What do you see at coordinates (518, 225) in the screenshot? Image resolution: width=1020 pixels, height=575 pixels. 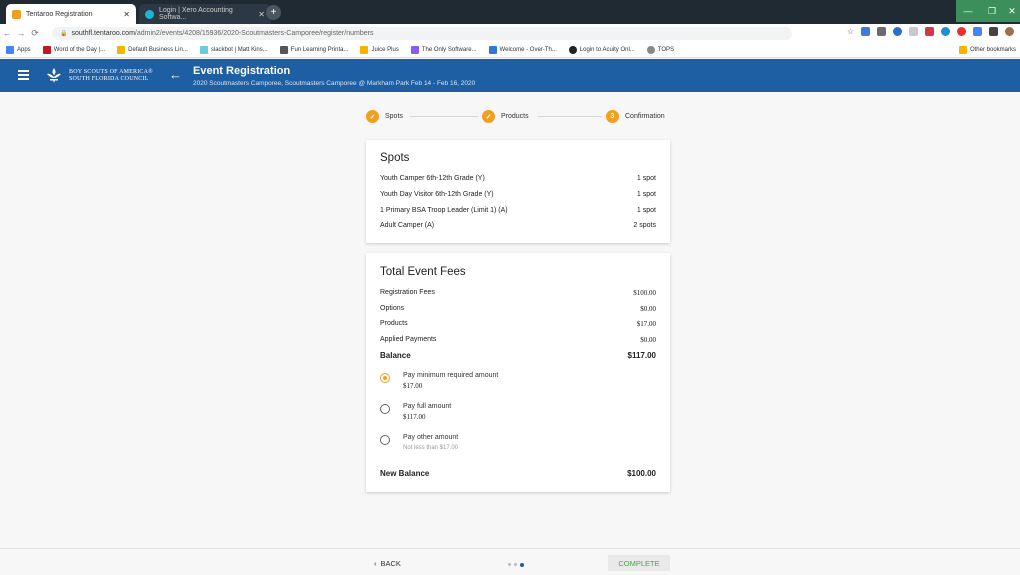 I see `spot-row: Adult Camper (A) 2 spots` at bounding box center [518, 225].